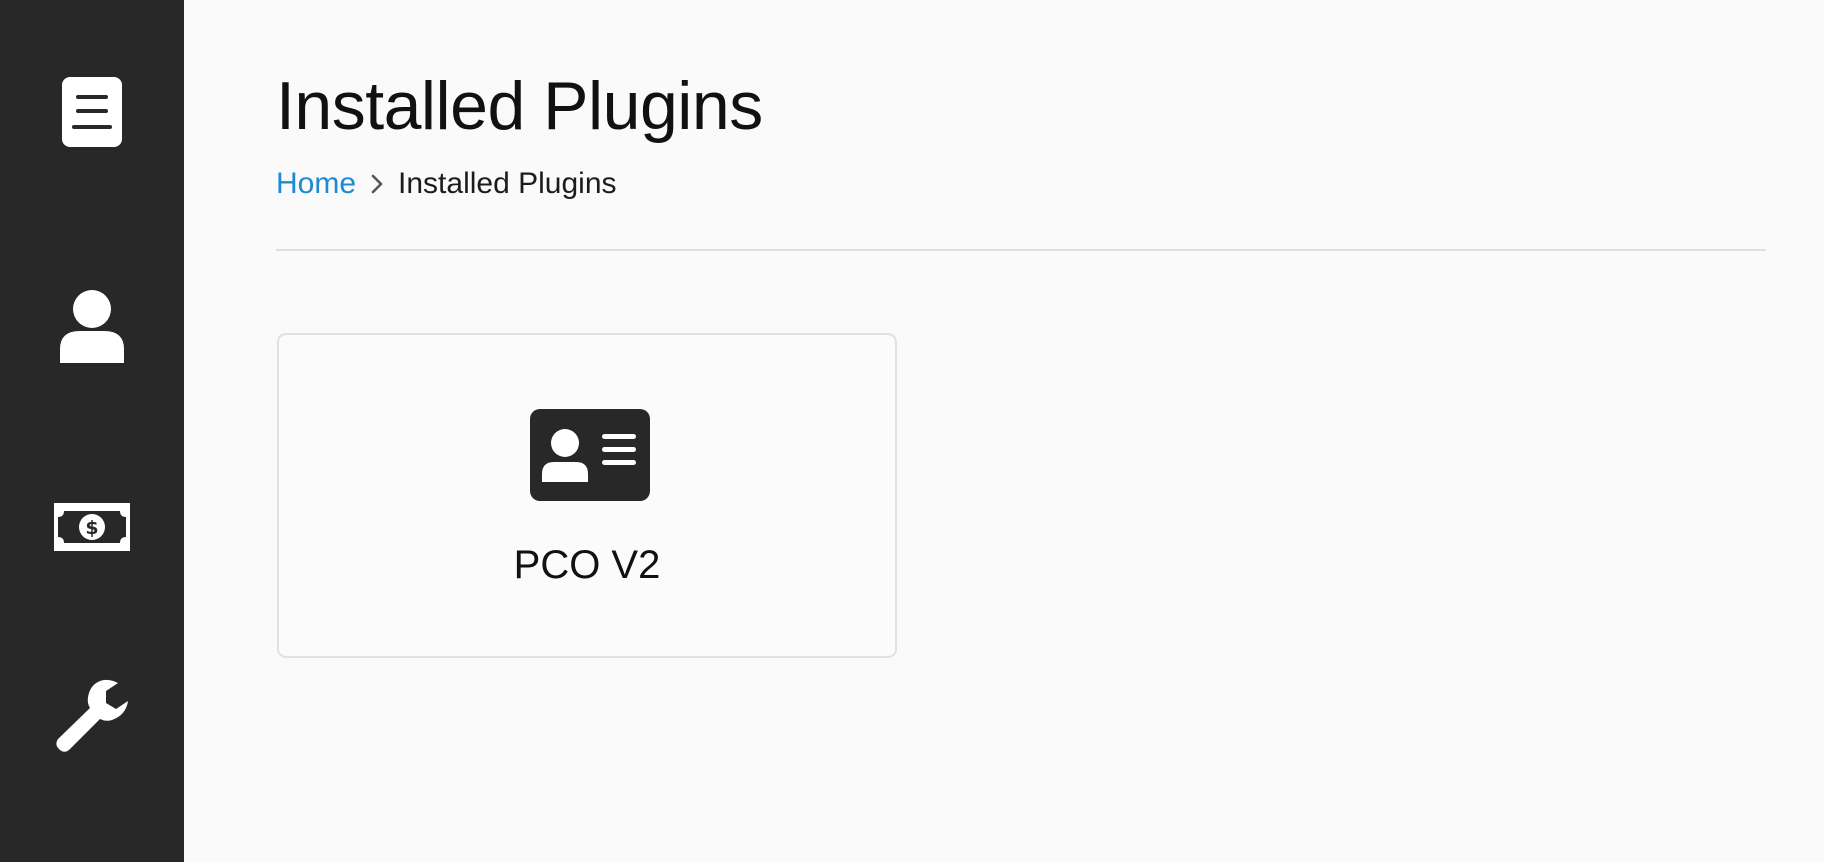 This screenshot has height=862, width=1824. I want to click on sidebar: $, so click(92, 431).